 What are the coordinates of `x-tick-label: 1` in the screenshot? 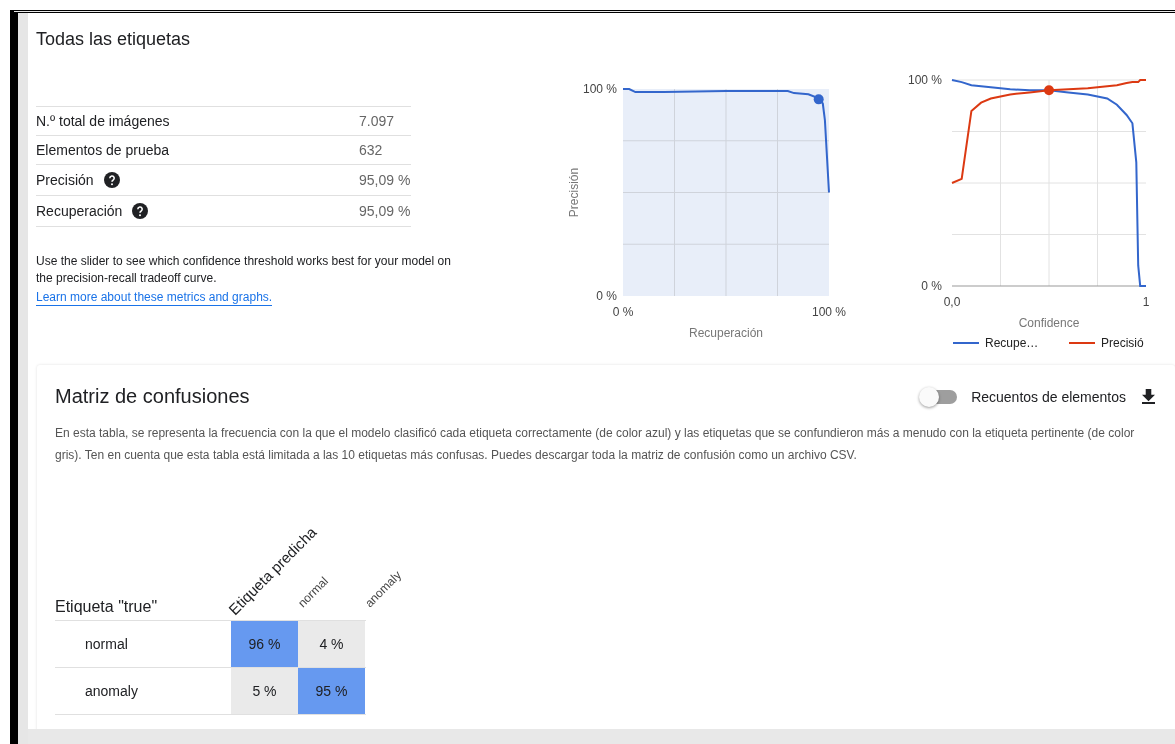 It's located at (1146, 302).